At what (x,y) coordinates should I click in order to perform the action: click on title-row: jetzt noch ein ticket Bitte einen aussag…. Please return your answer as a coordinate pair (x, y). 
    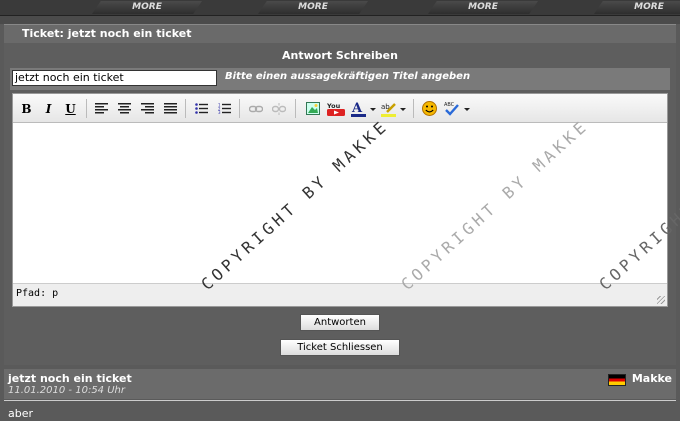
    Looking at the image, I should click on (340, 79).